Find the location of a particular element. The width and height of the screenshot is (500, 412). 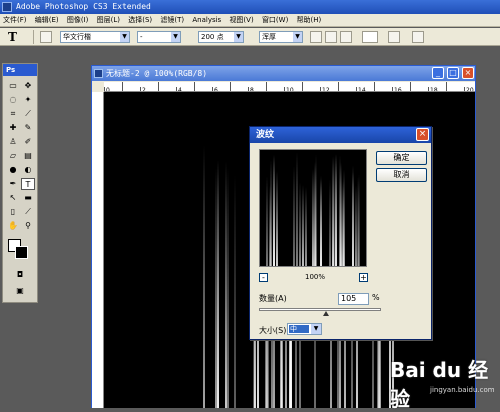

menu-file: 文件(F) is located at coordinates (15, 20).